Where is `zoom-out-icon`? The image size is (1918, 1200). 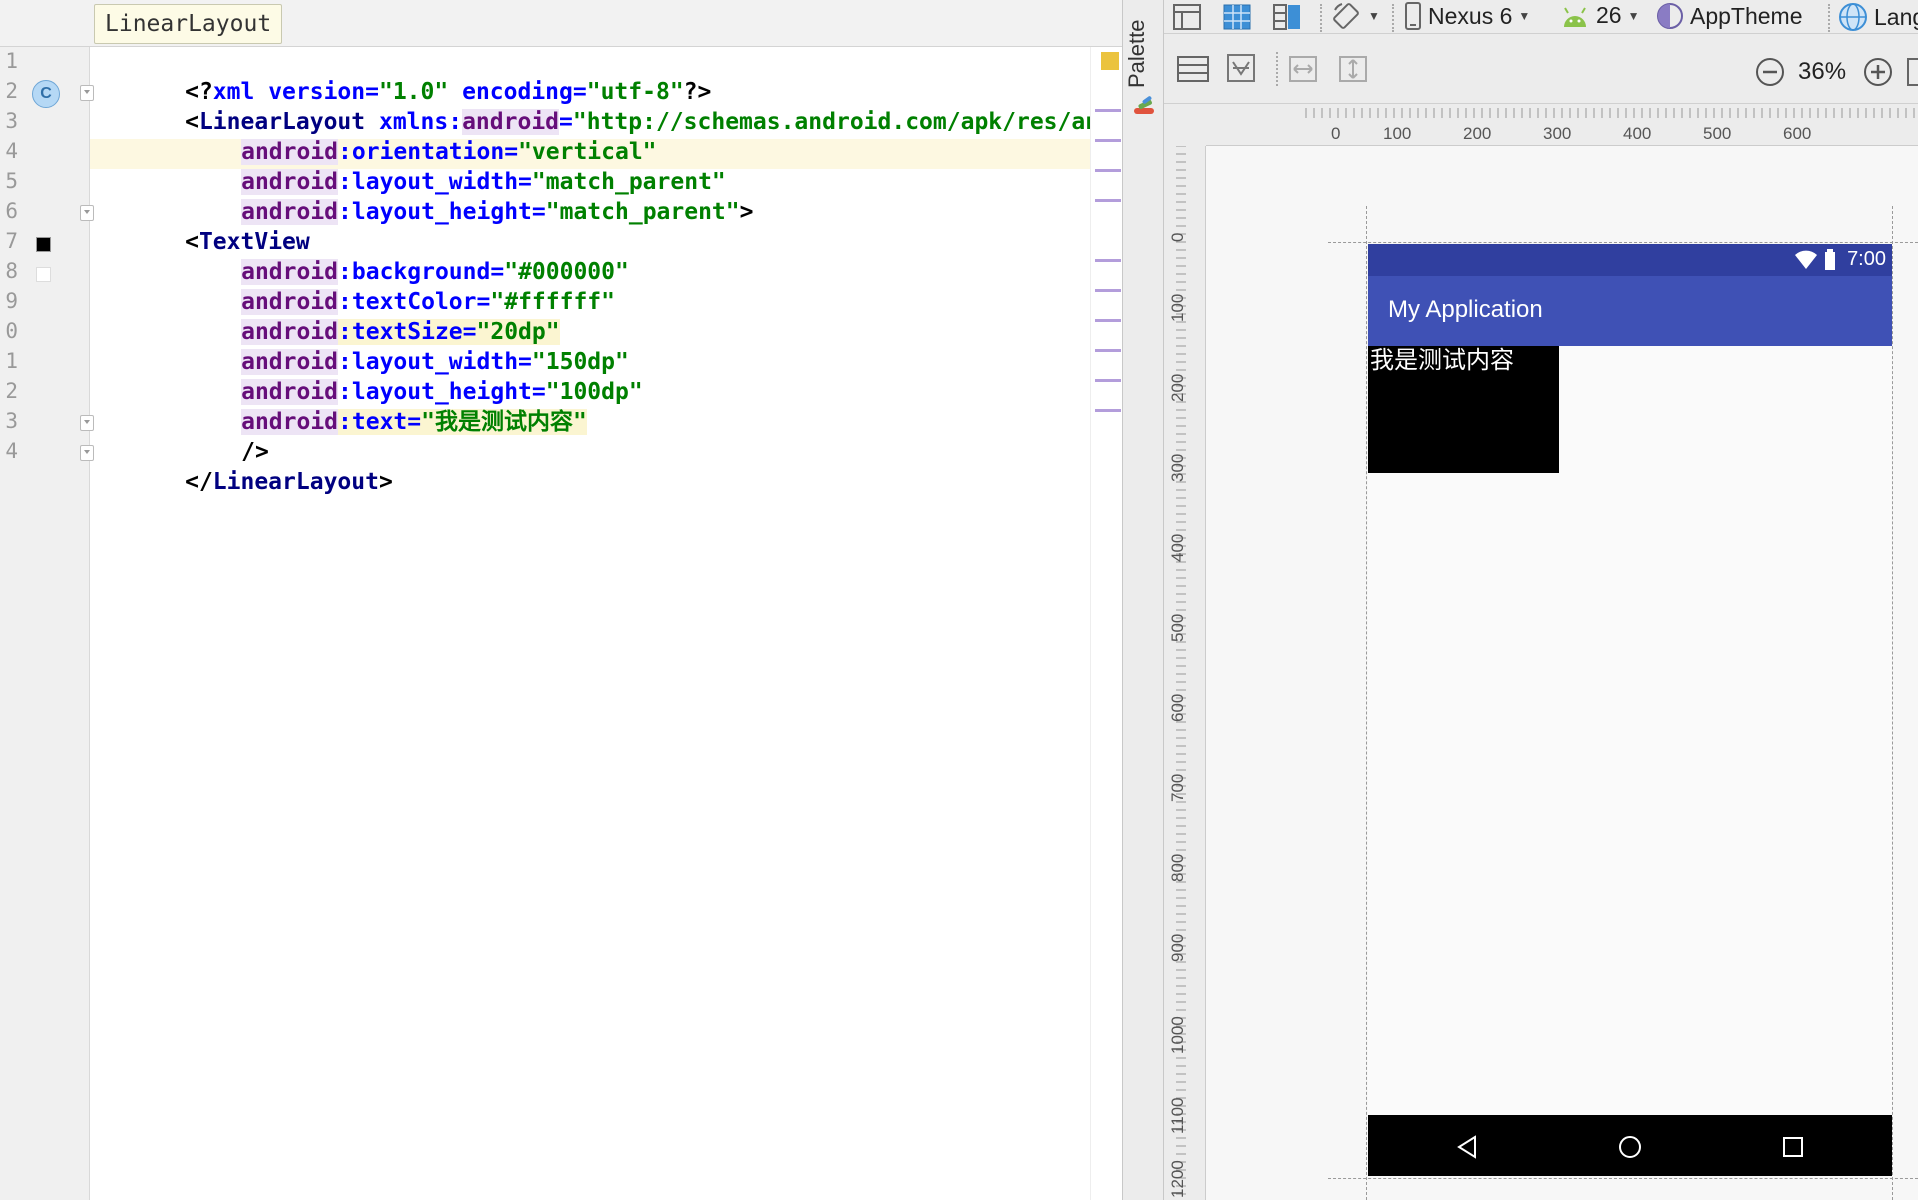
zoom-out-icon is located at coordinates (1770, 72).